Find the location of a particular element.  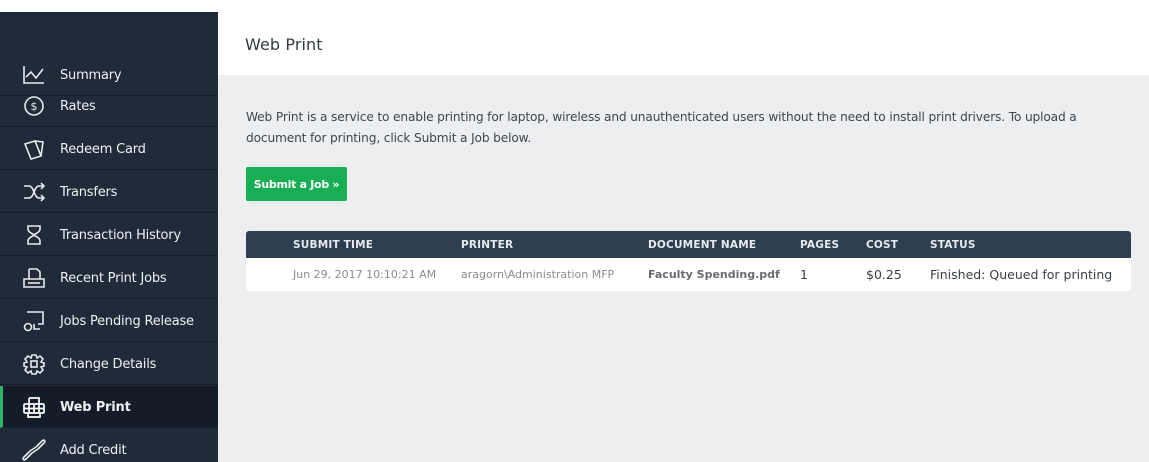

page-header: Web Print is located at coordinates (683, 37).